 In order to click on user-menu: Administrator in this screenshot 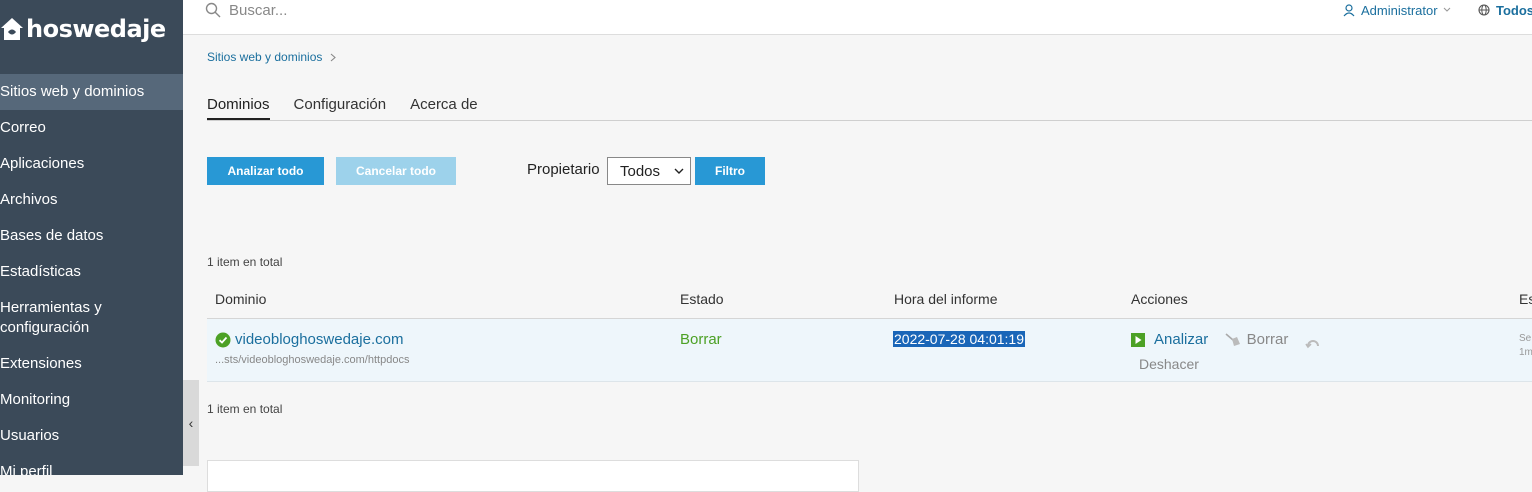, I will do `click(1400, 10)`.